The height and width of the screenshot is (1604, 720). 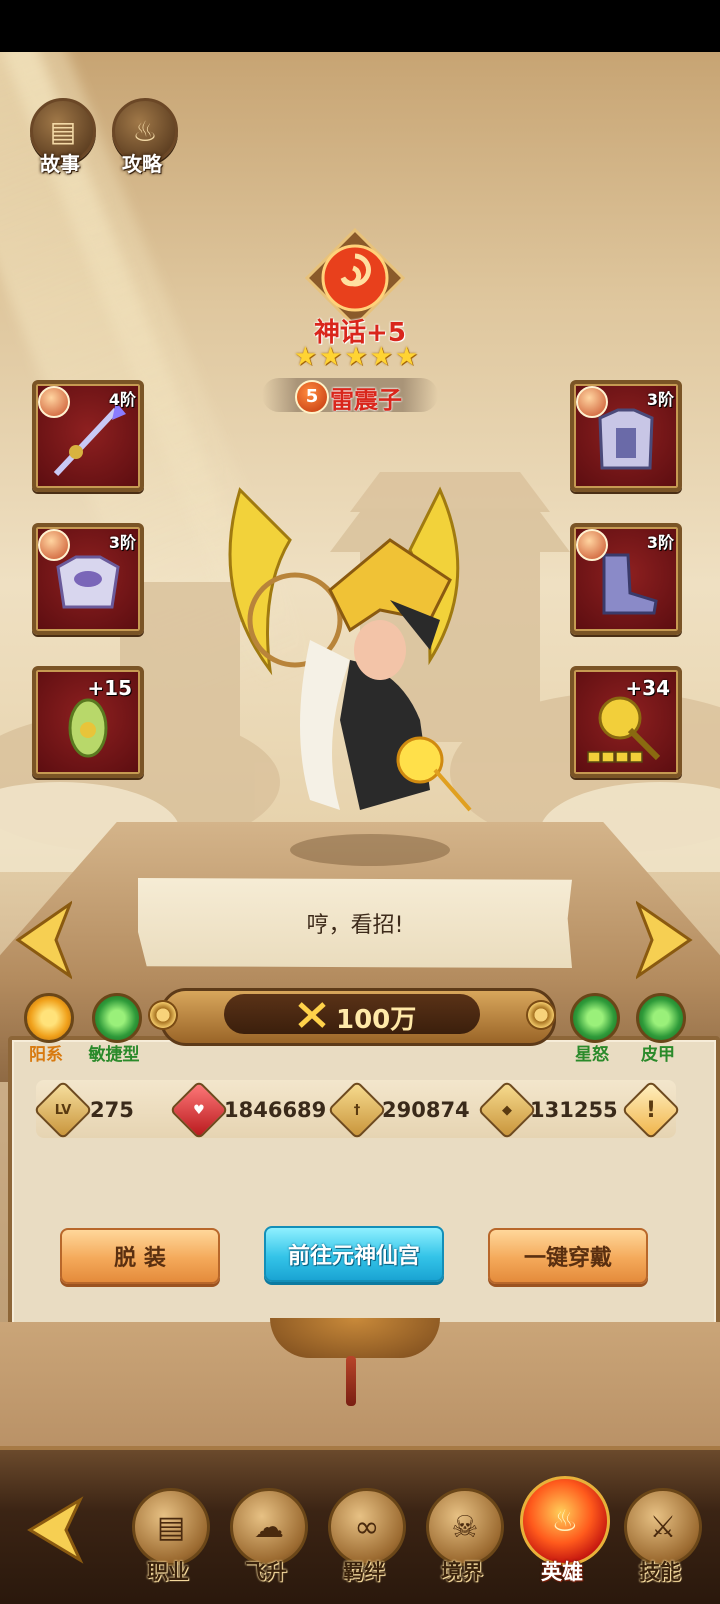 What do you see at coordinates (658, 1055) in the screenshot?
I see `attr-label: 皮甲` at bounding box center [658, 1055].